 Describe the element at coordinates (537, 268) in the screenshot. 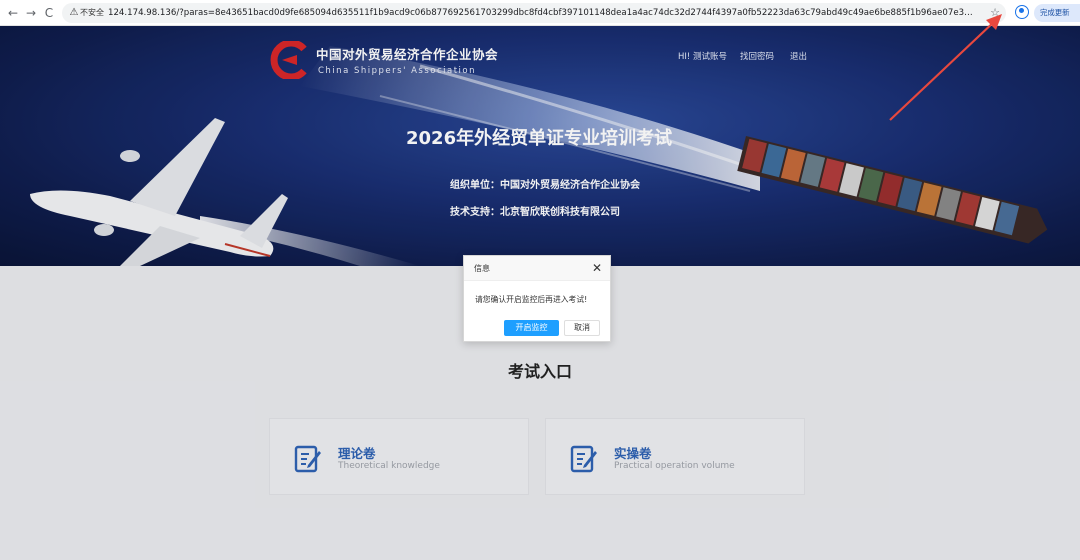

I see `dialog-header: 信息 ✕` at that location.